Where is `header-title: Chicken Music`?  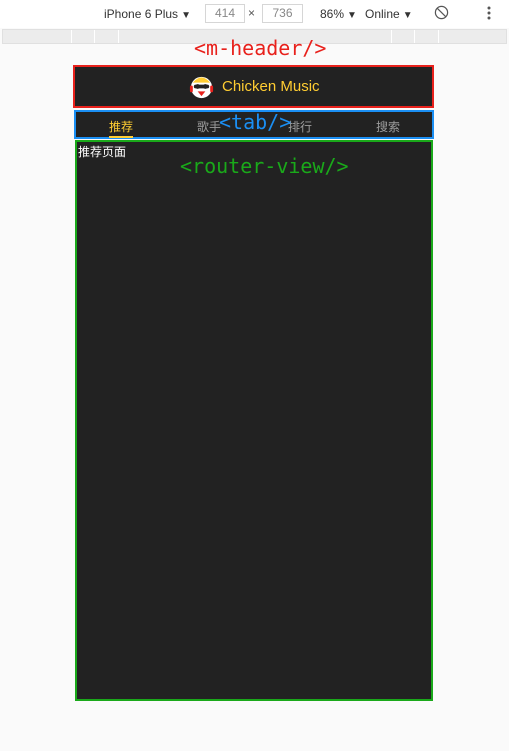
header-title: Chicken Music is located at coordinates (271, 86).